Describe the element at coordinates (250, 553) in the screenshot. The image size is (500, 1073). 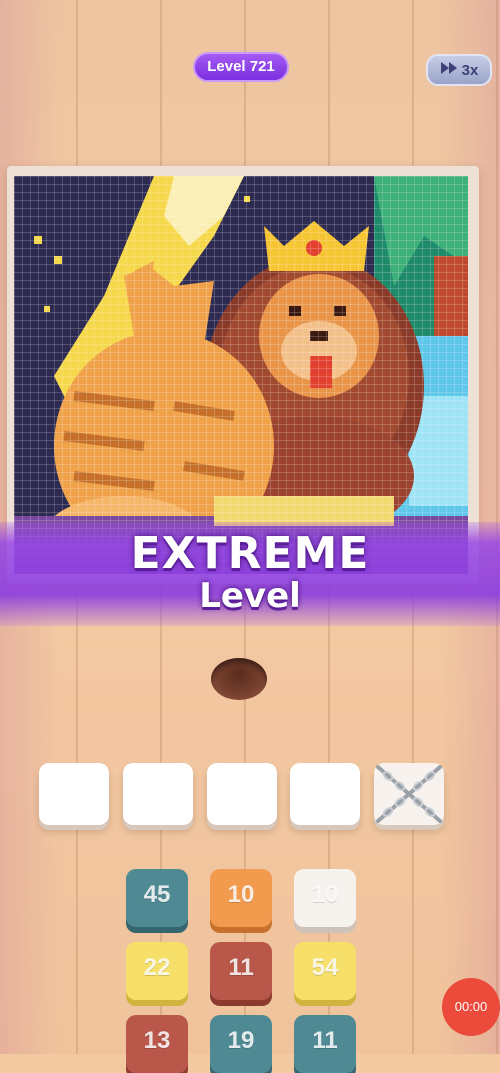
I see `banner-title: EXTREME` at that location.